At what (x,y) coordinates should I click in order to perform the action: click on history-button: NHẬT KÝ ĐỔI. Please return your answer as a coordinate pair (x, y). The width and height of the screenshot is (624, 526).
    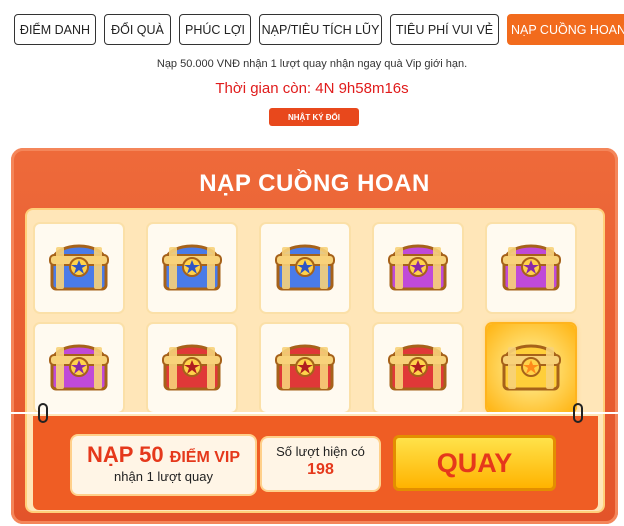
    Looking at the image, I should click on (314, 117).